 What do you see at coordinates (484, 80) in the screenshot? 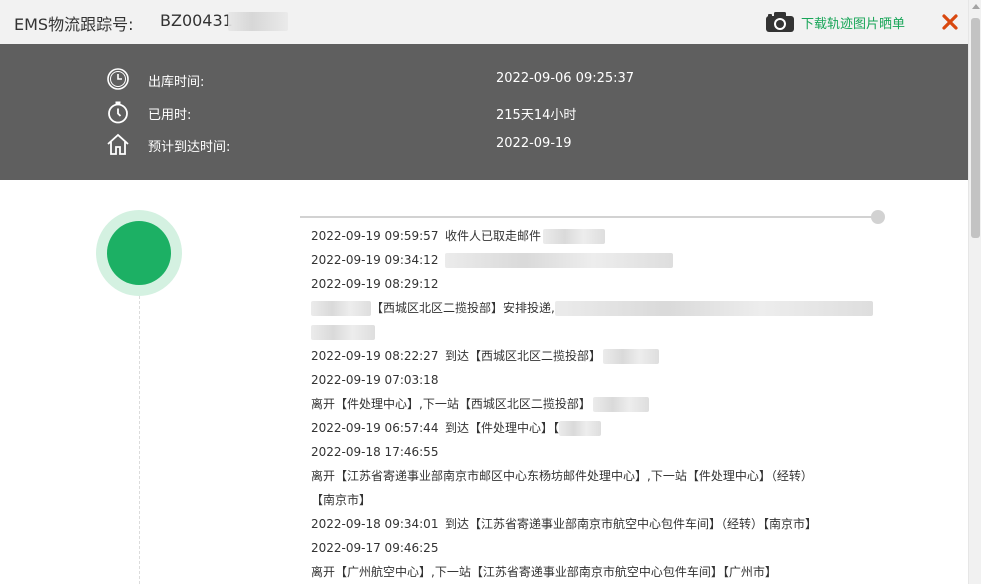
I see `outbound-row: 出库时间: 2022-09-06 09:25:37` at bounding box center [484, 80].